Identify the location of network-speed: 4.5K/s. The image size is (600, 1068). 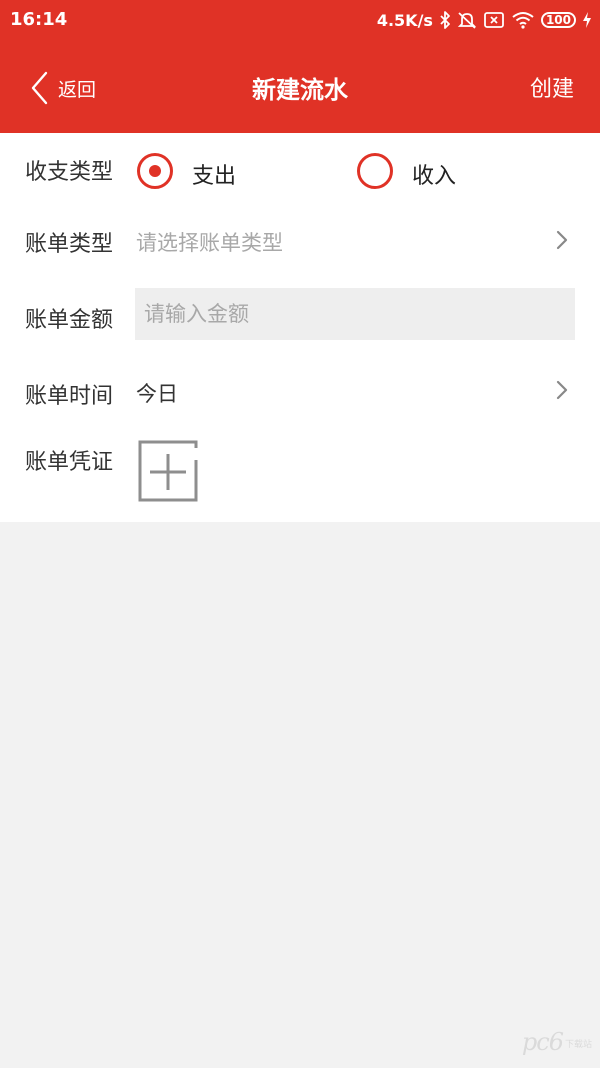
(404, 20).